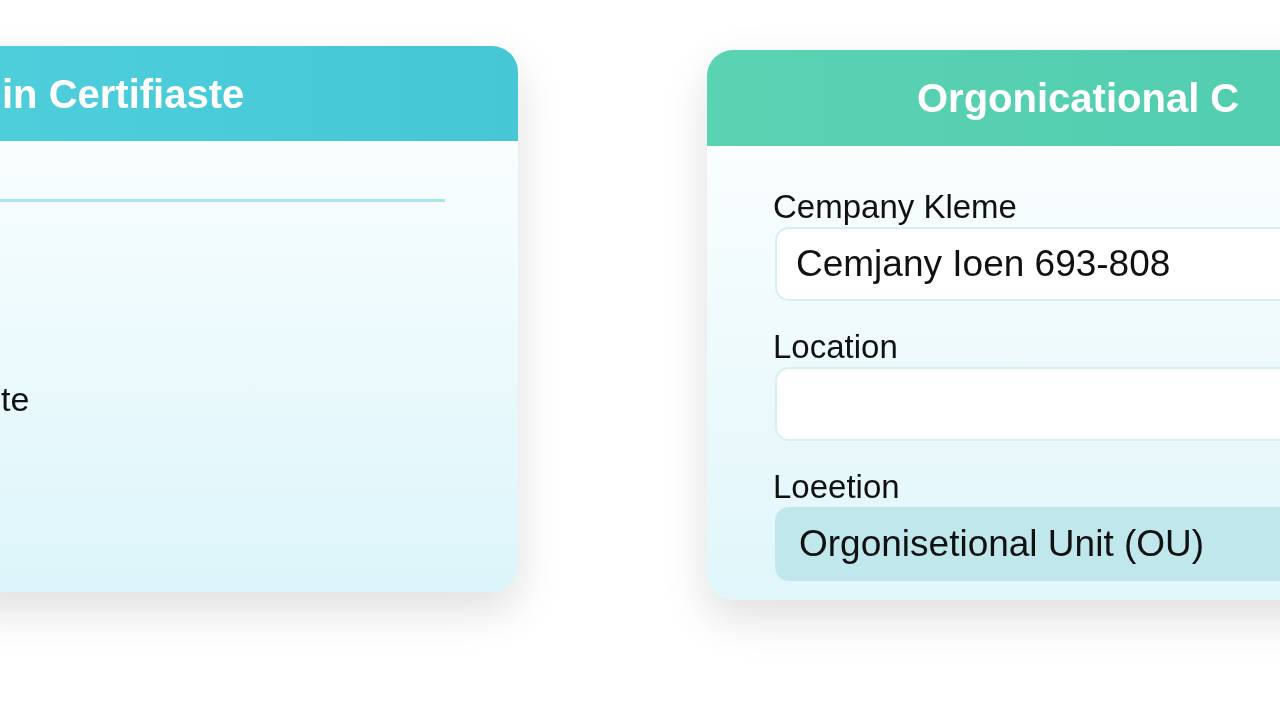 The image size is (1280, 720). What do you see at coordinates (1027, 264) in the screenshot?
I see `text-field: Cemjany Ioen 693-808` at bounding box center [1027, 264].